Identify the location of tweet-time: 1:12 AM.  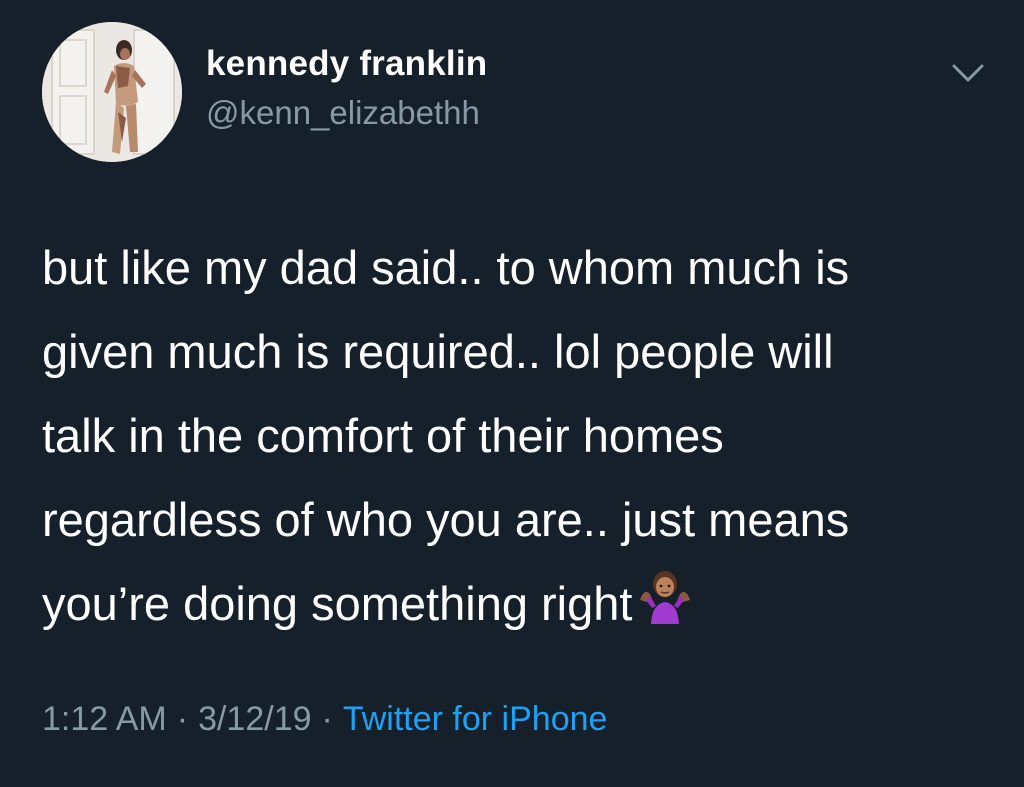
(104, 719).